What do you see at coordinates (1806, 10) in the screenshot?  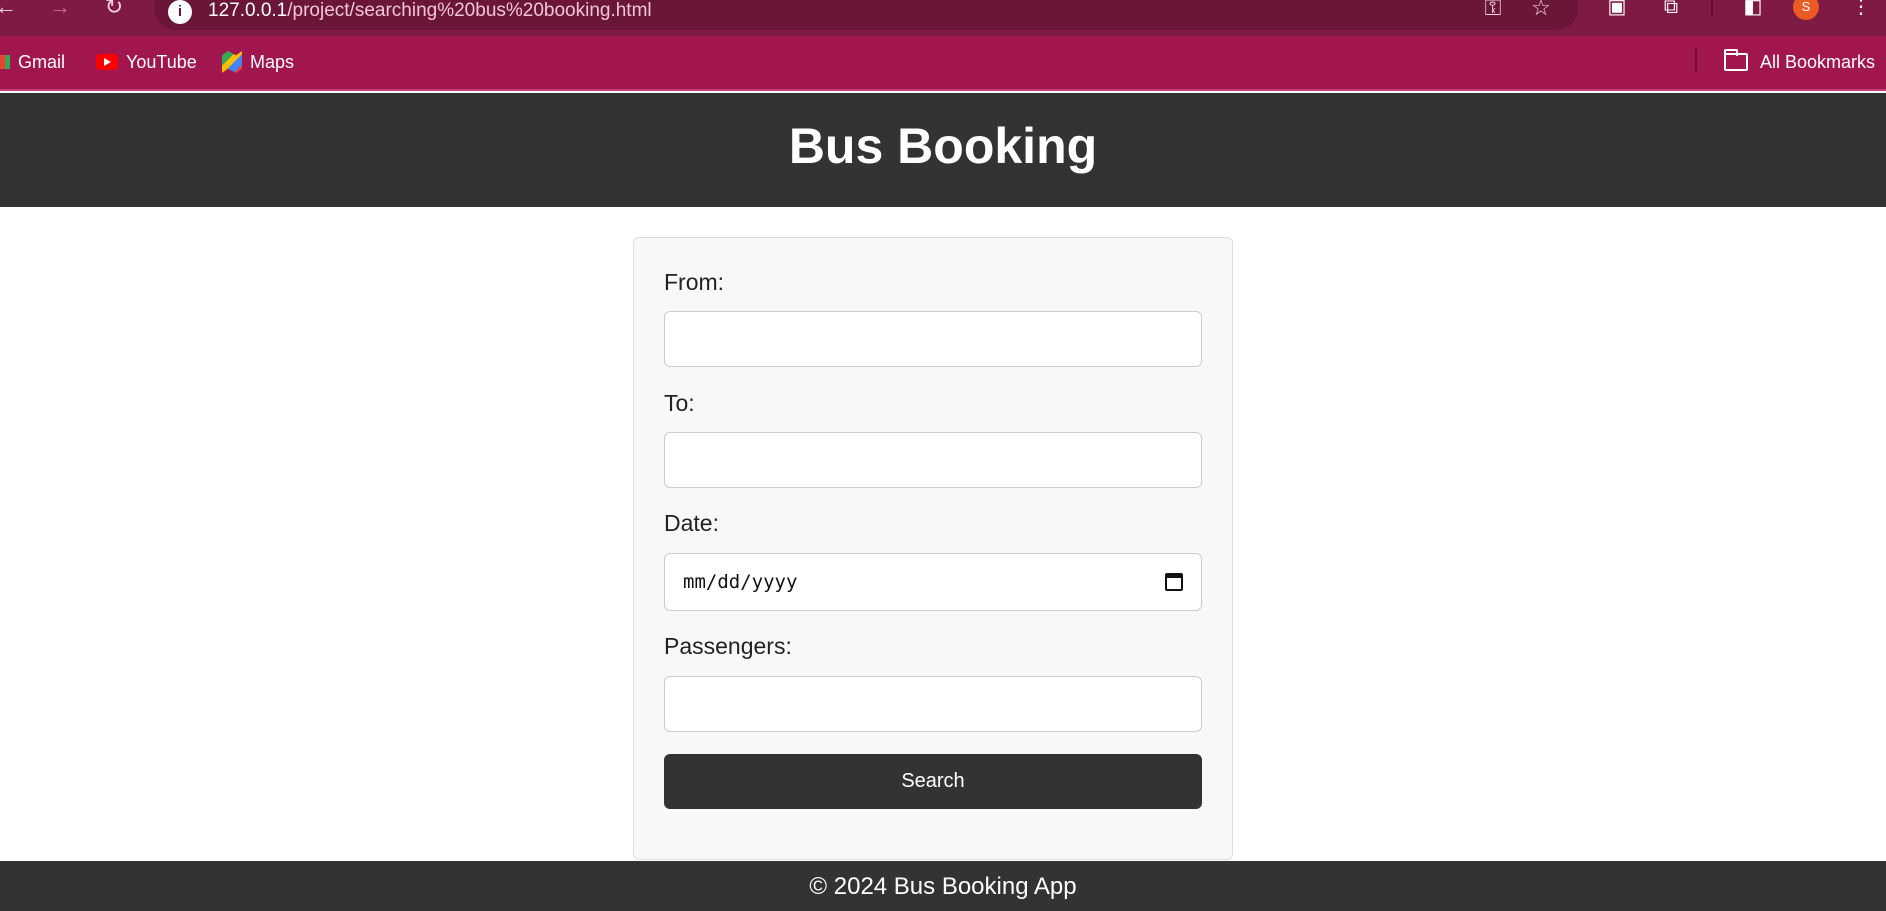 I see `profile-avatar: S` at bounding box center [1806, 10].